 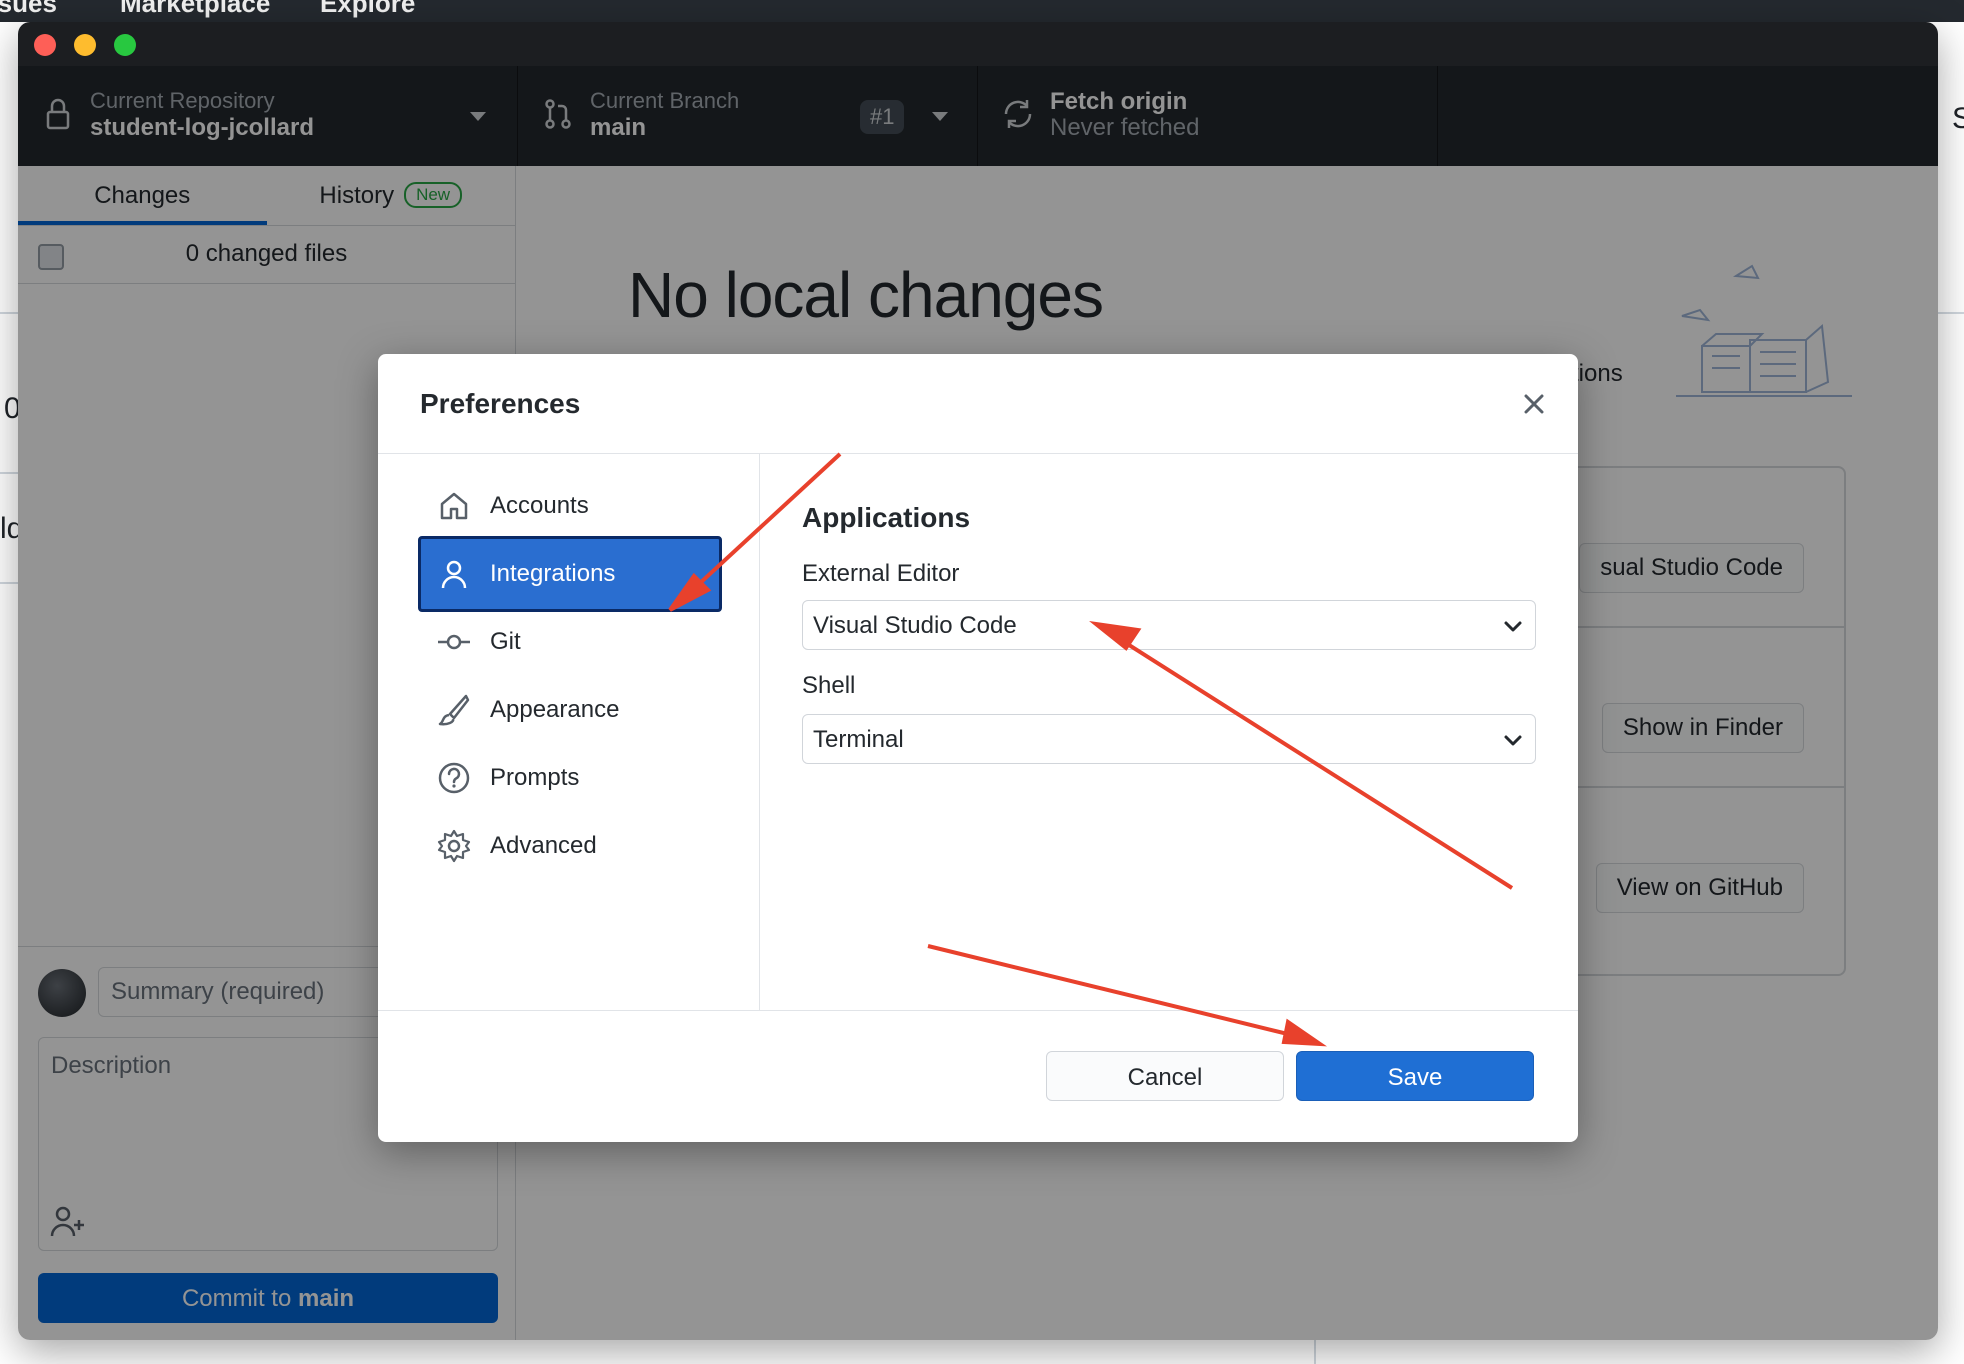 I want to click on question-icon, so click(x=454, y=778).